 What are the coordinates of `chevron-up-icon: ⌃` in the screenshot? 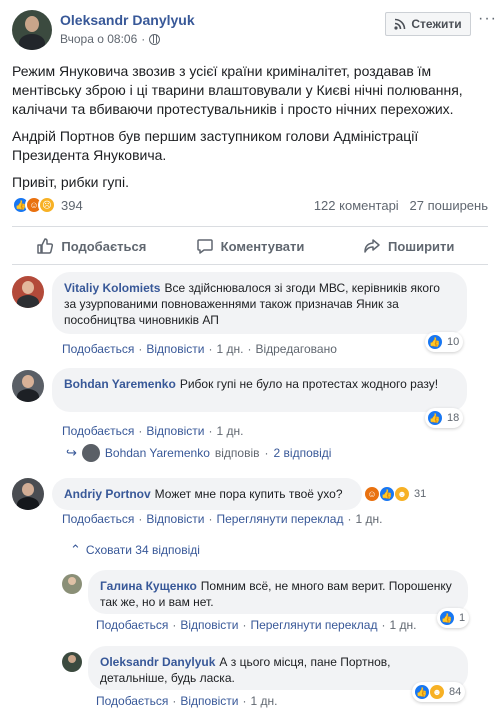 It's located at (75, 549).